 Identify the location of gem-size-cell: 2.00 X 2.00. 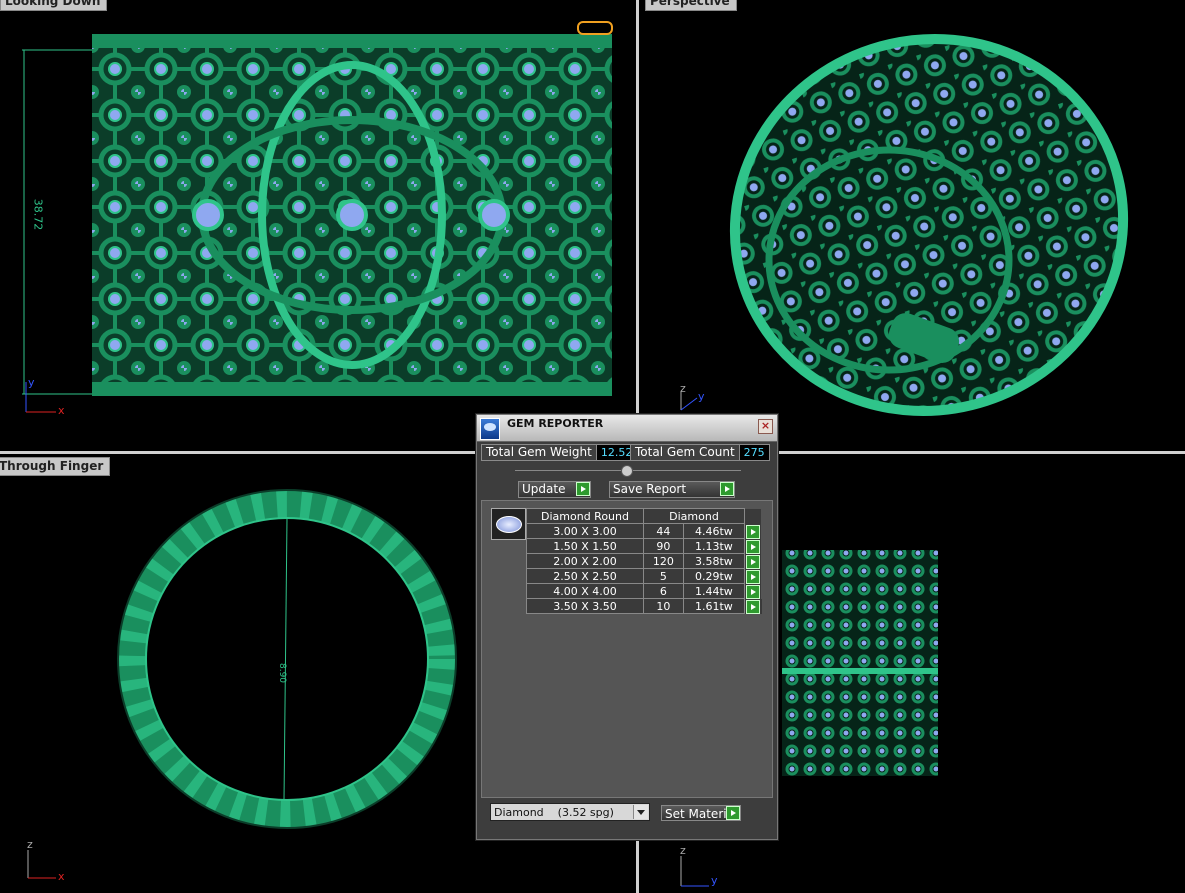
(585, 561).